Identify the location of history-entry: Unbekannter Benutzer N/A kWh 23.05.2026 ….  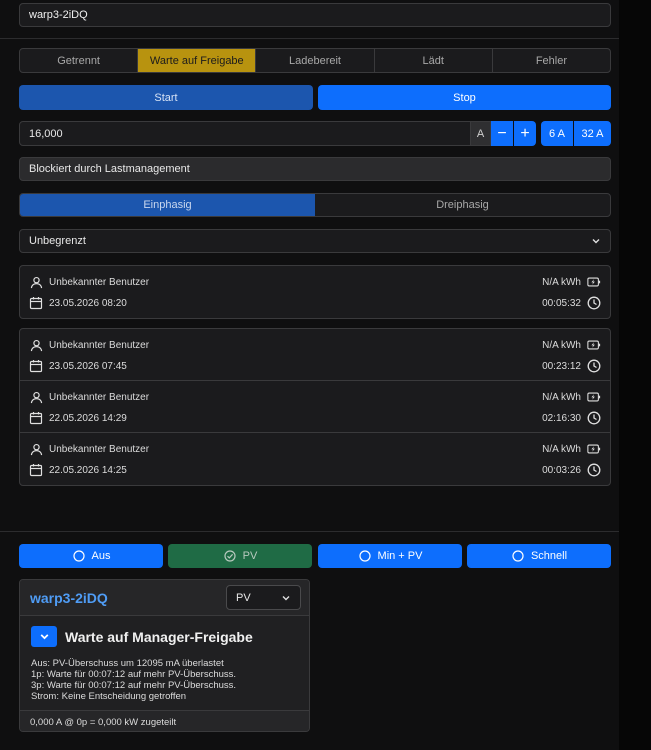
(315, 355).